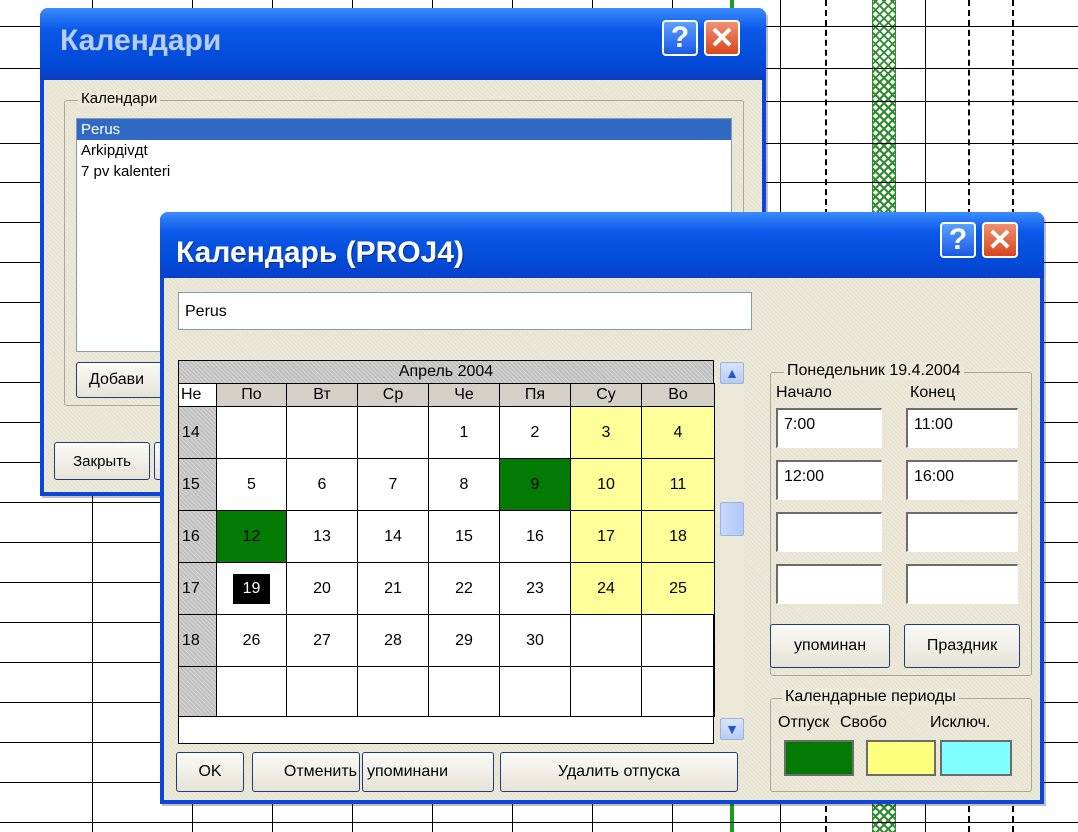 This screenshot has width=1078, height=832. What do you see at coordinates (619, 772) in the screenshot?
I see `delete-vacations-button: Удалить отпуска` at bounding box center [619, 772].